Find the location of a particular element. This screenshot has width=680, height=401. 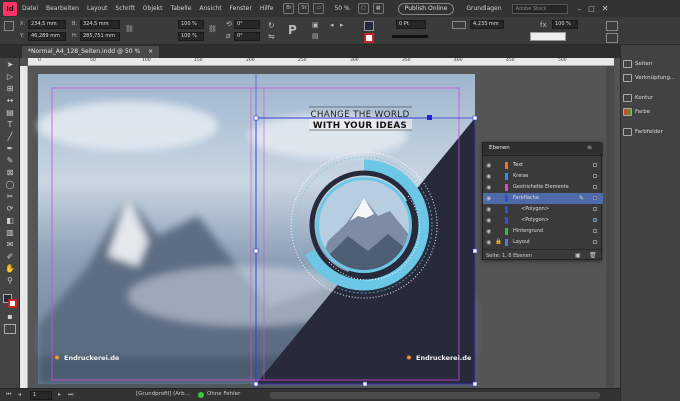

width-field: 324,5 mm is located at coordinates (100, 24).